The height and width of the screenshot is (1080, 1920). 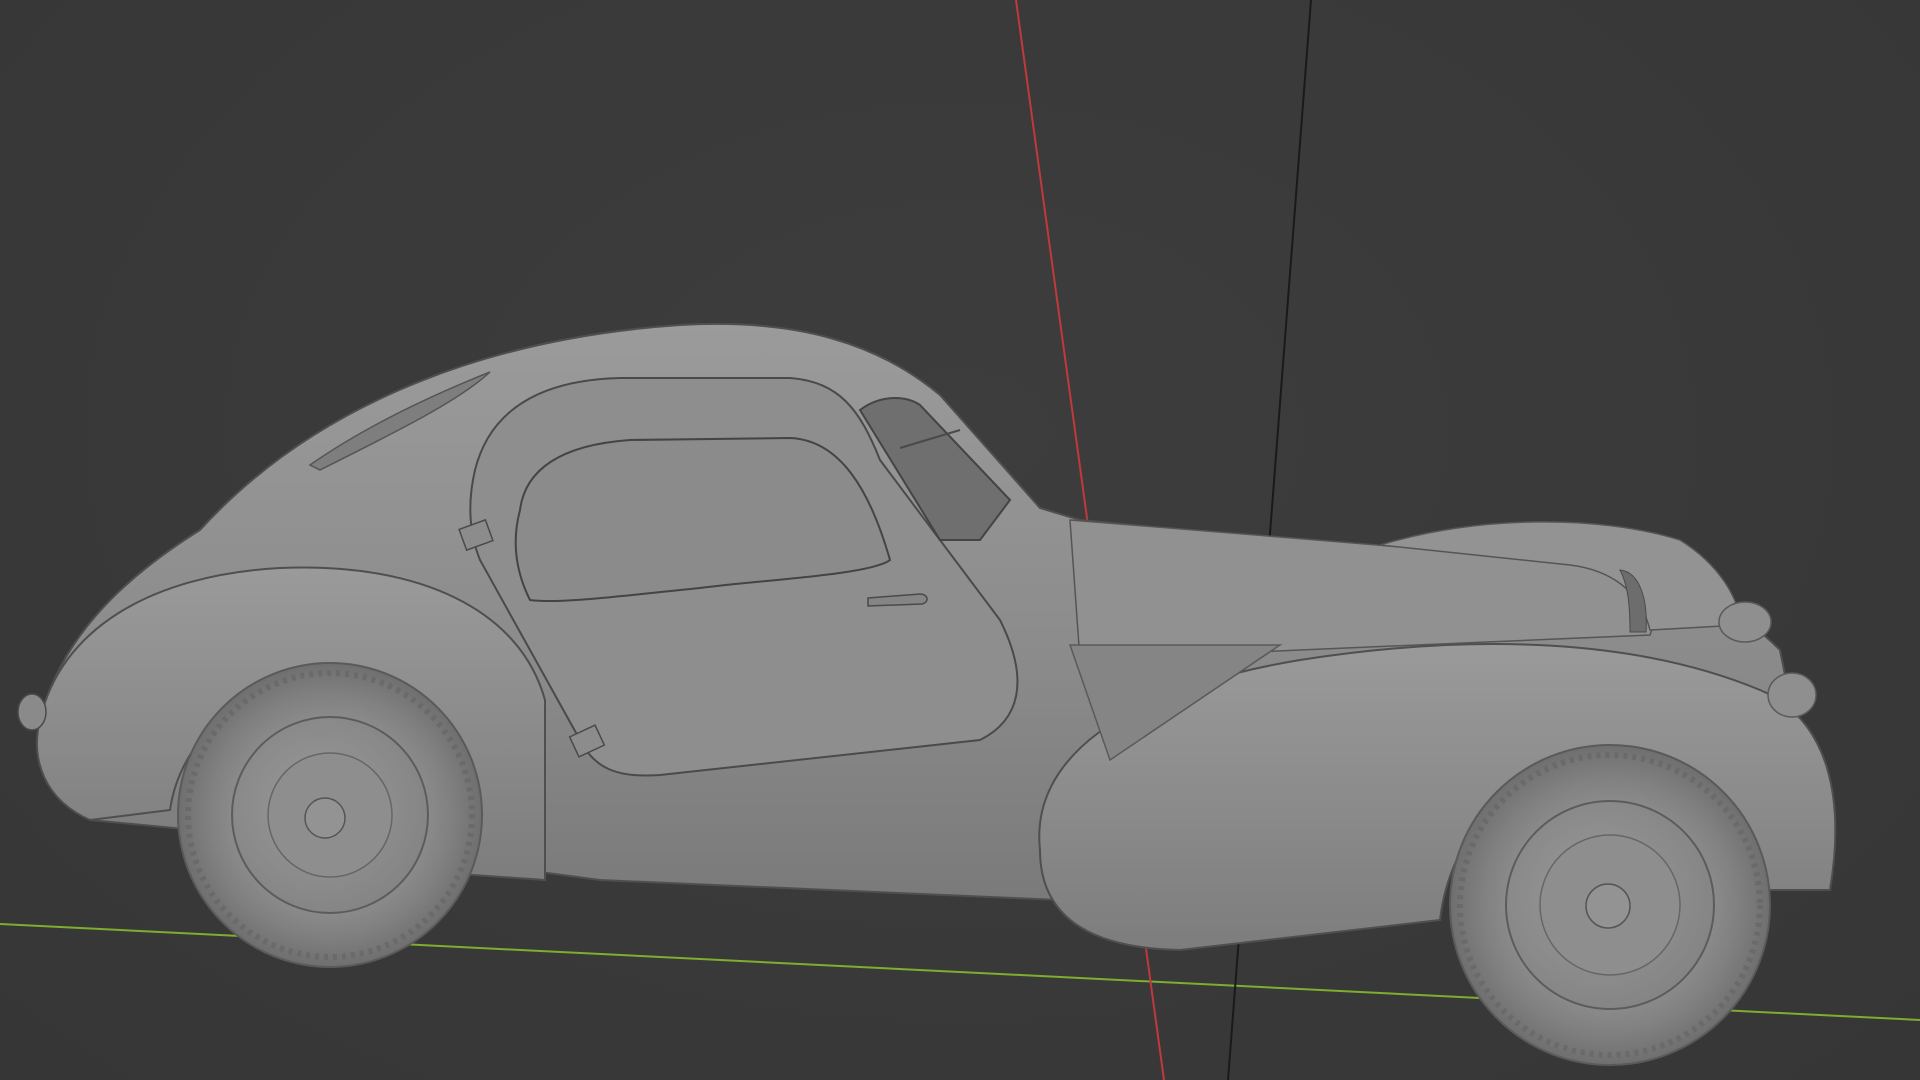 I want to click on front-wheel, so click(x=1610, y=905).